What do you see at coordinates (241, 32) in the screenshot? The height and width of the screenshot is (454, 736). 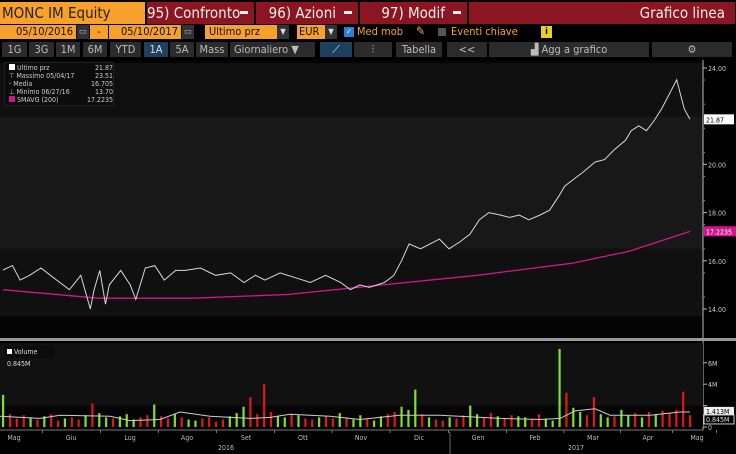 I see `field-select: Ultimo prz` at bounding box center [241, 32].